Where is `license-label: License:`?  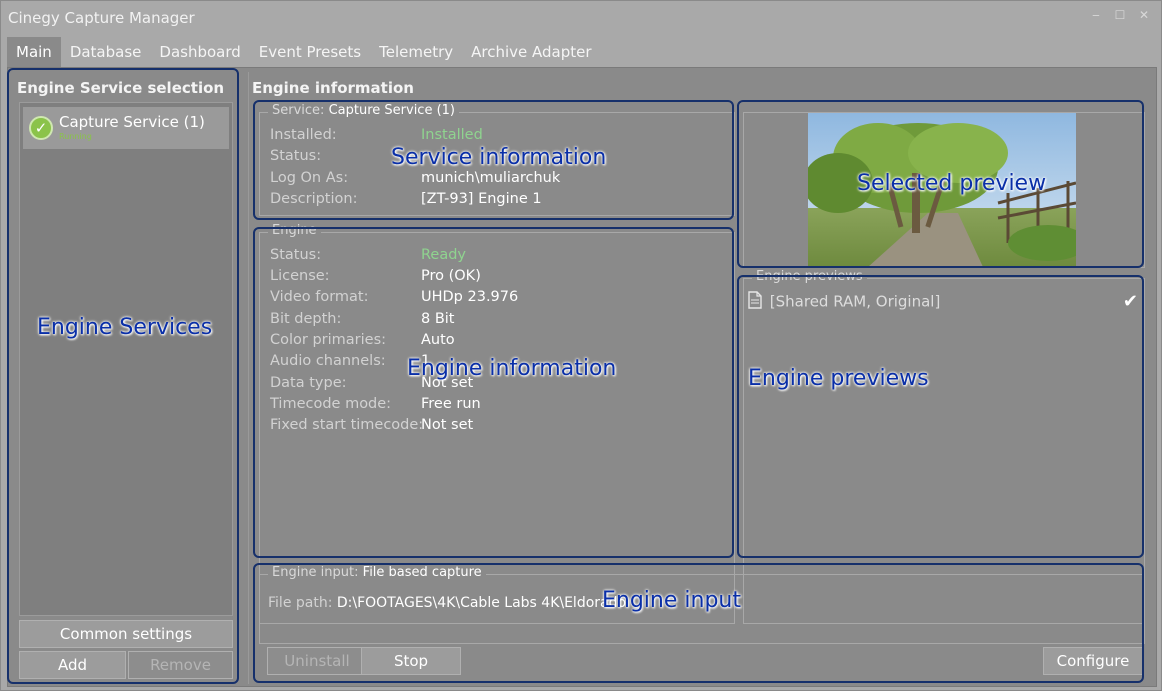 license-label: License: is located at coordinates (300, 276).